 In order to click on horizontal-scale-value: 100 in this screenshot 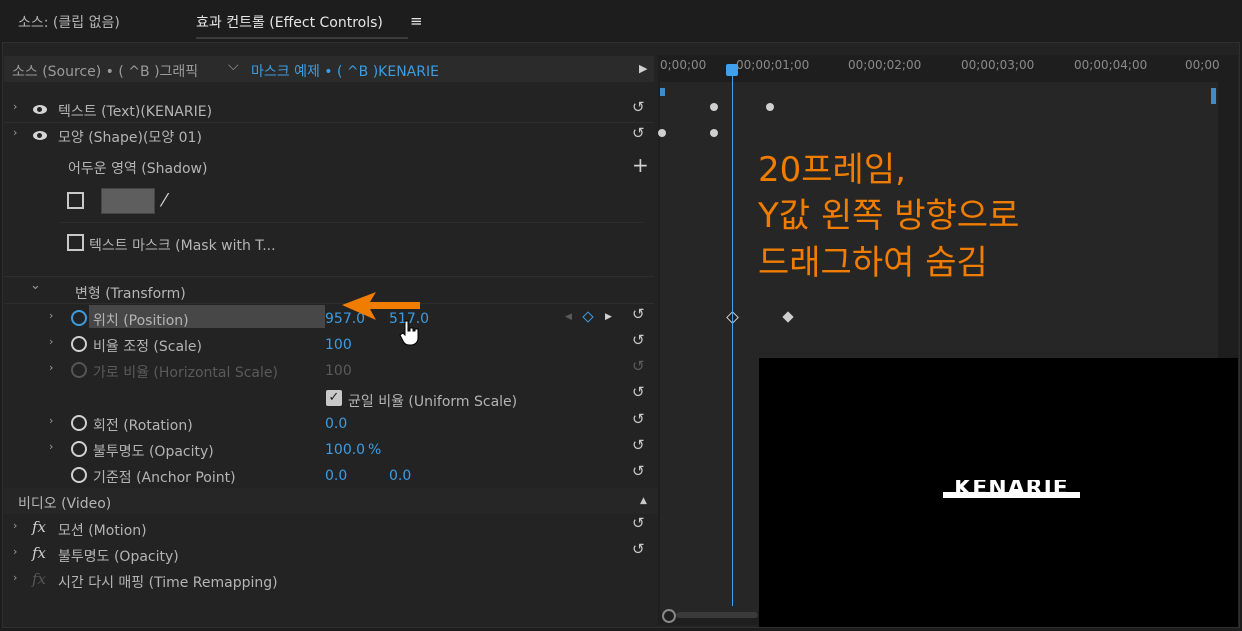, I will do `click(338, 371)`.